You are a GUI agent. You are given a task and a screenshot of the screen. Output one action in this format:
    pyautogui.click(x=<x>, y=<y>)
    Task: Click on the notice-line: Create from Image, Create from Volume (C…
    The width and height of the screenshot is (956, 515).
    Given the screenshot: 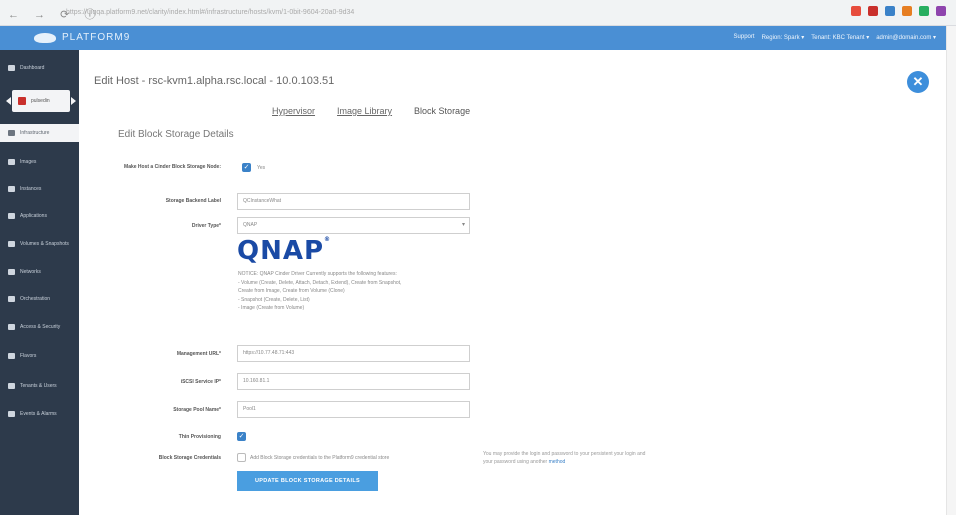 What is the action you would take?
    pyautogui.click(x=291, y=291)
    